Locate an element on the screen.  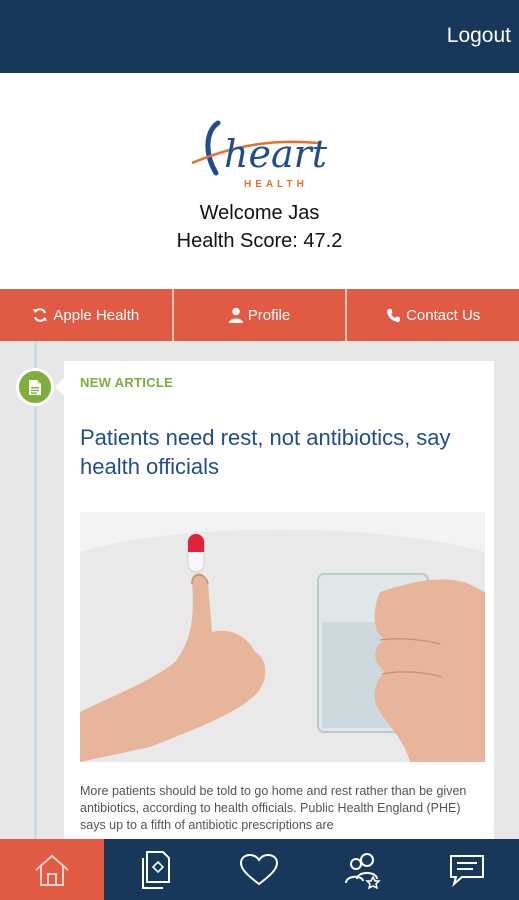
documents-icon is located at coordinates (155, 869).